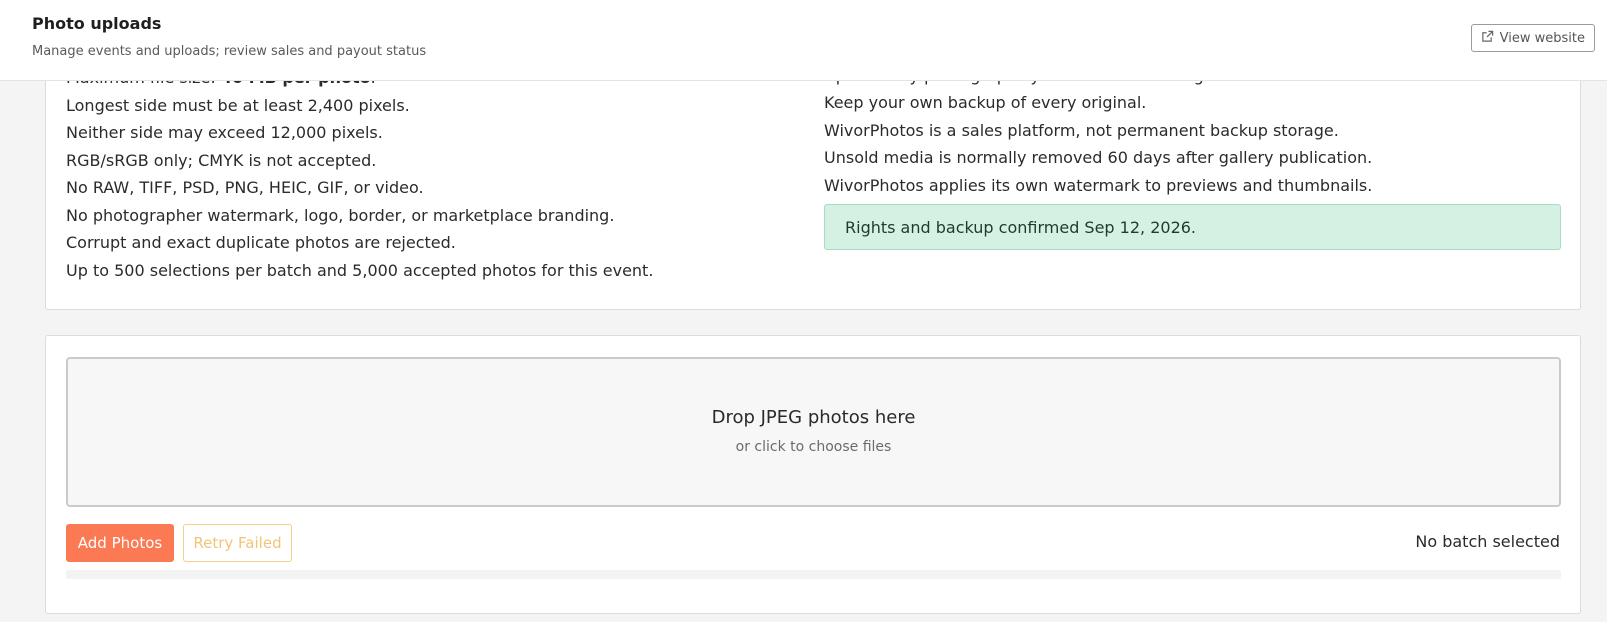 The image size is (1607, 622). I want to click on dropzone-title: Drop JPEG photos here, so click(813, 417).